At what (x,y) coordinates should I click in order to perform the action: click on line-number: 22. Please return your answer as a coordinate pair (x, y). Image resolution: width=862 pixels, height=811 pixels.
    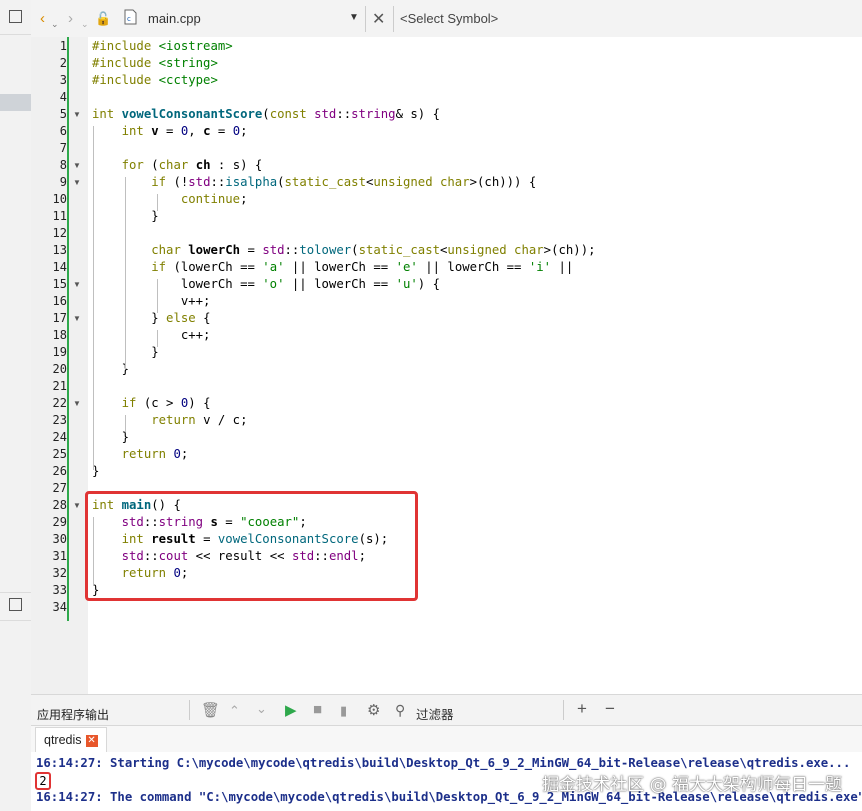
    Looking at the image, I should click on (59, 403).